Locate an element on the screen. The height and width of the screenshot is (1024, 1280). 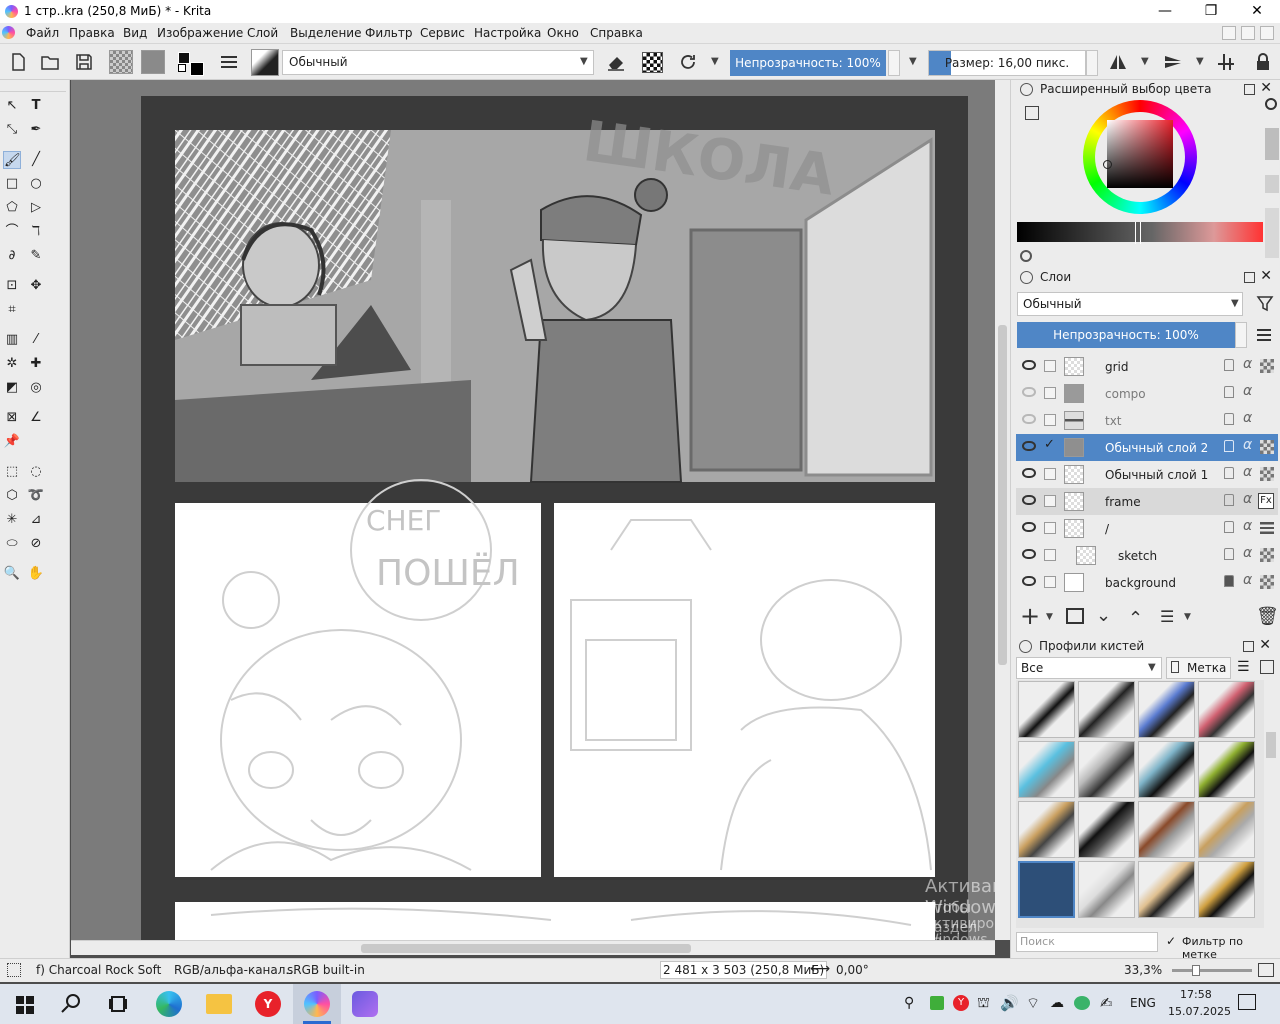
eraser-icon is located at coordinates (616, 62).